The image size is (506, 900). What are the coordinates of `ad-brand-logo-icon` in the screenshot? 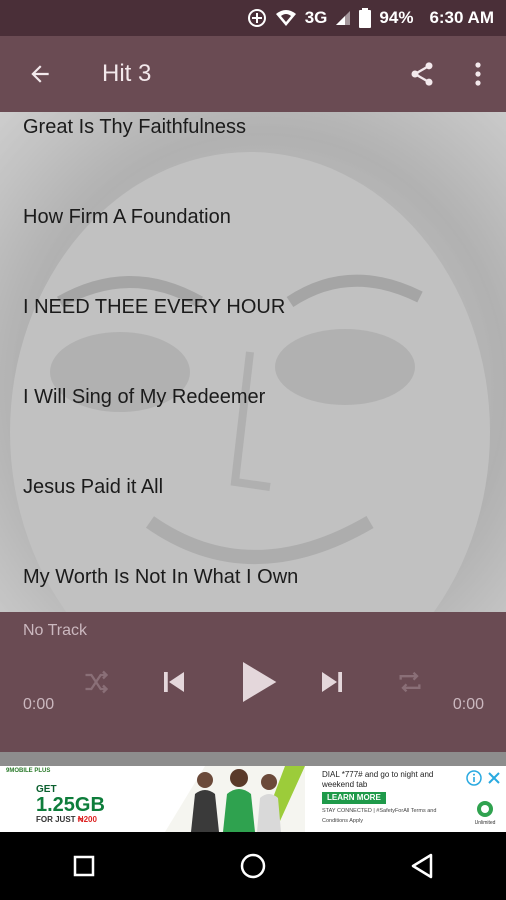 It's located at (485, 809).